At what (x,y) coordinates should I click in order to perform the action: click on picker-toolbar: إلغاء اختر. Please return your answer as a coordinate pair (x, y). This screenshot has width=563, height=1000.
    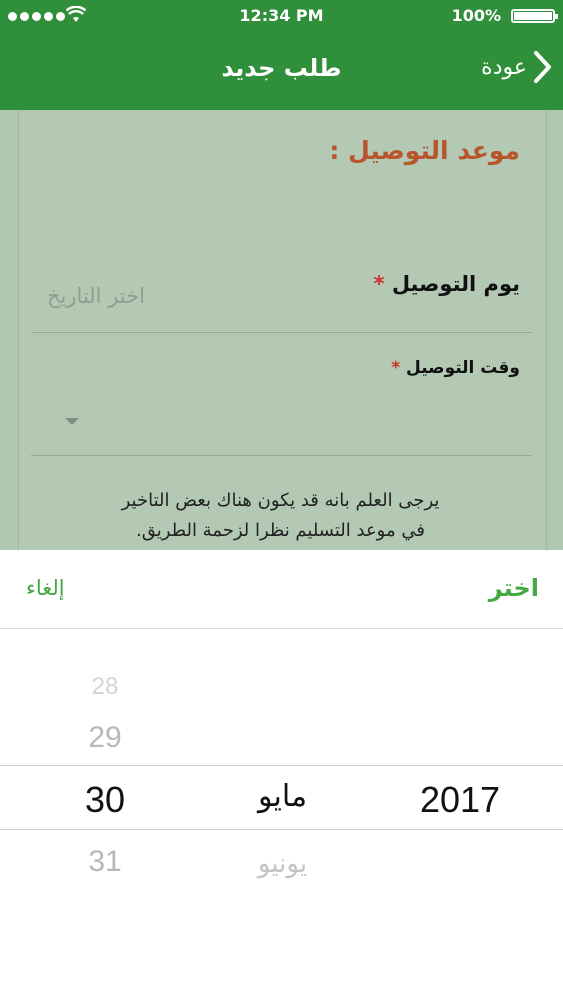
    Looking at the image, I should click on (281, 589).